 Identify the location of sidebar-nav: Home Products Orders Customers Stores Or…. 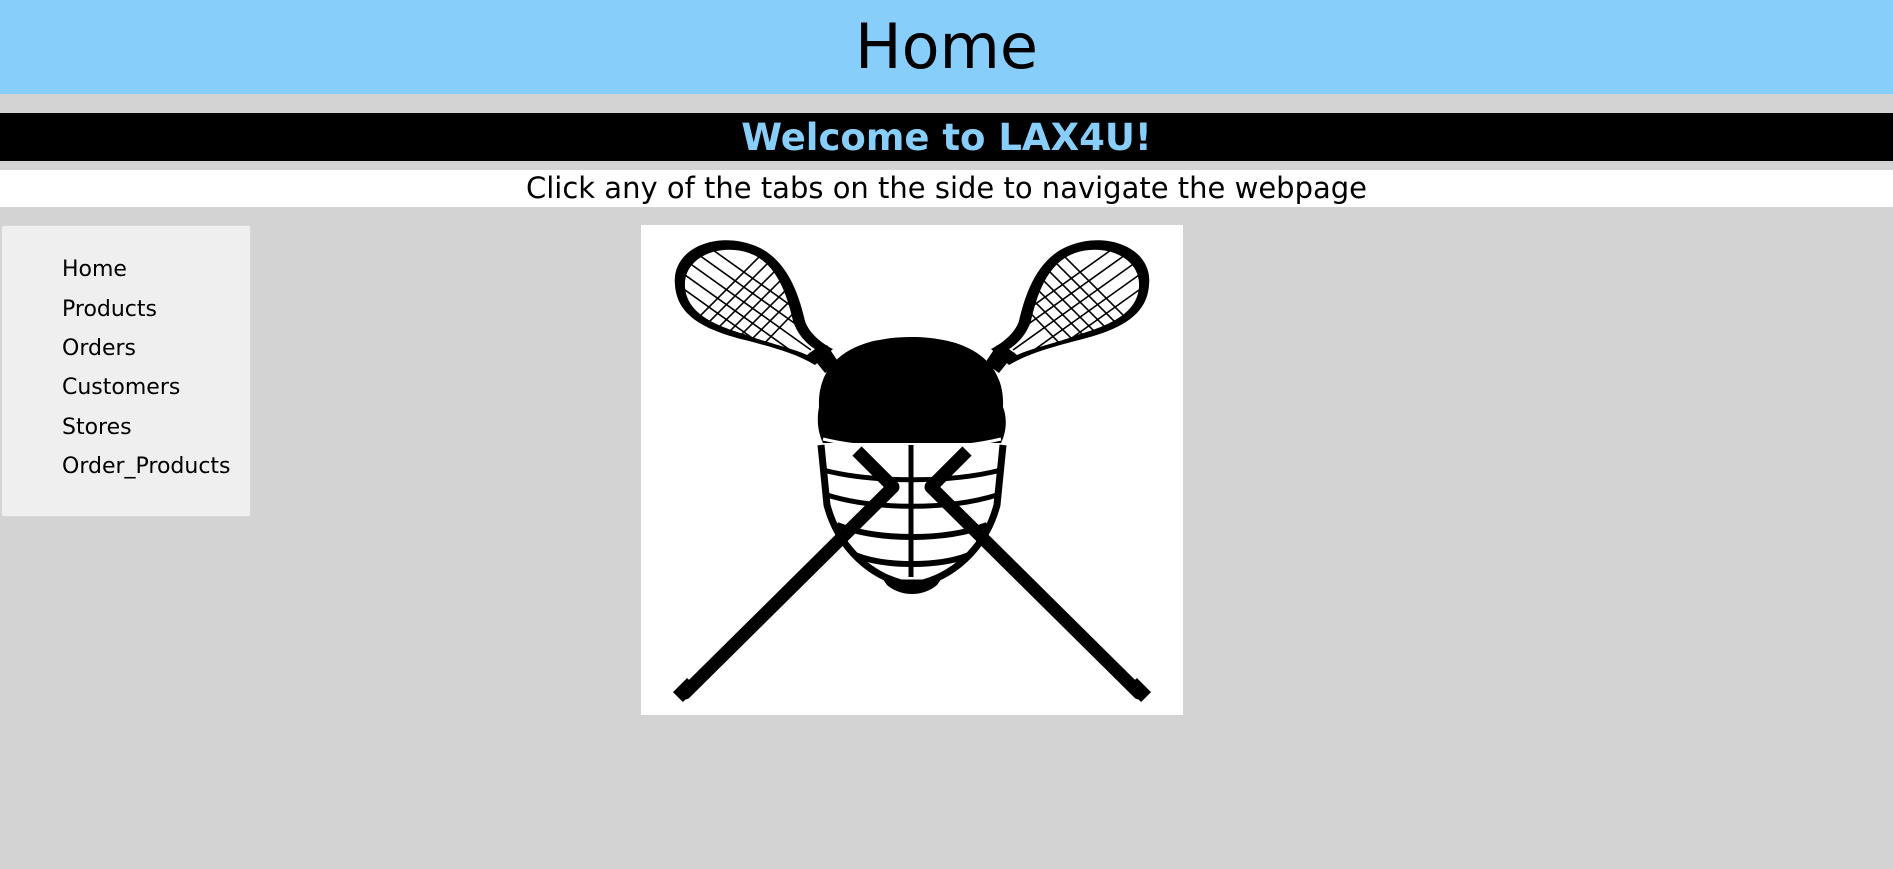
(126, 371).